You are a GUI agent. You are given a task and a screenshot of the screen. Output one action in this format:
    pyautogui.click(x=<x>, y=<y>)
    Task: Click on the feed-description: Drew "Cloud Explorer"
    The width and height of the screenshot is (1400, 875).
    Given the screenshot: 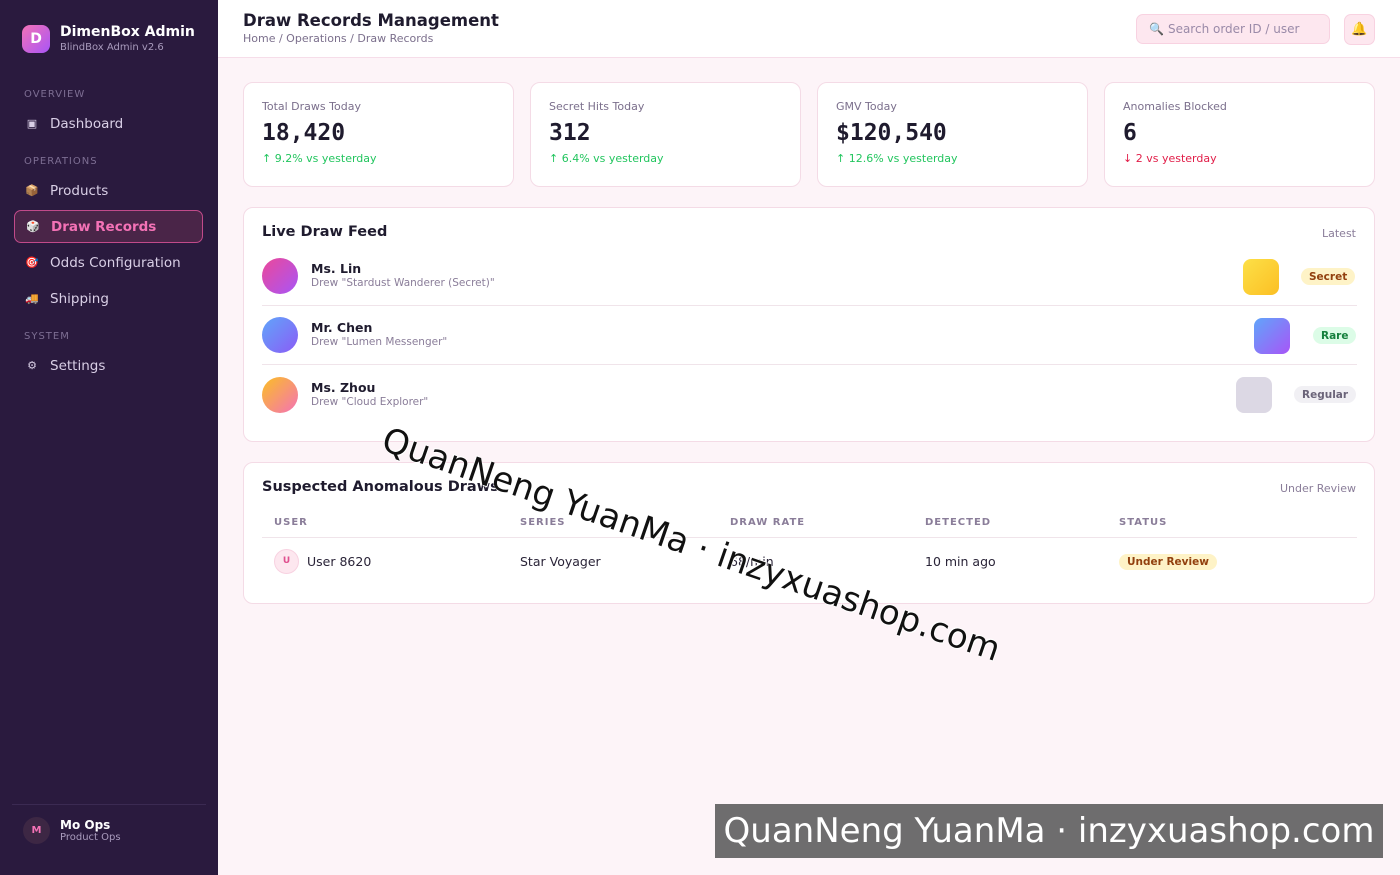 What is the action you would take?
    pyautogui.click(x=370, y=401)
    